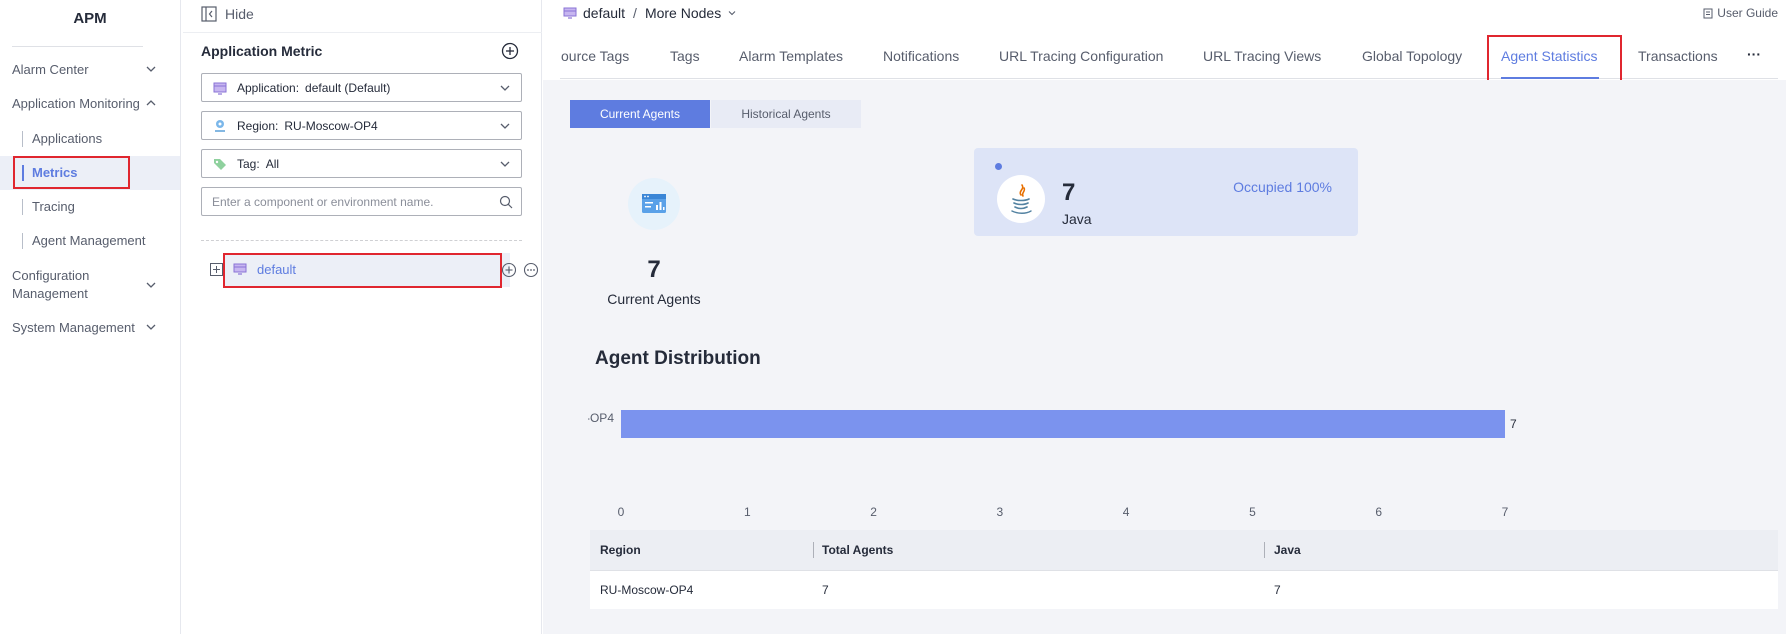 Image resolution: width=1786 pixels, height=634 pixels. I want to click on search-icon, so click(506, 202).